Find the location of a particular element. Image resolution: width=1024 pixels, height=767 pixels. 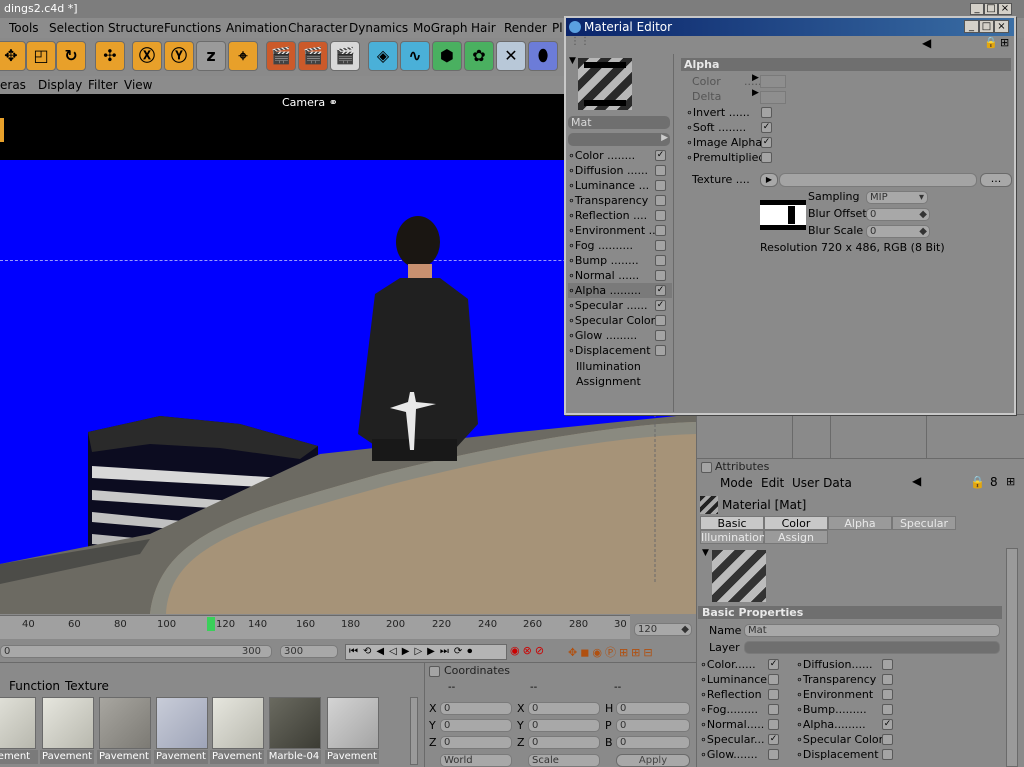

size-y-field: 0 is located at coordinates (564, 725).